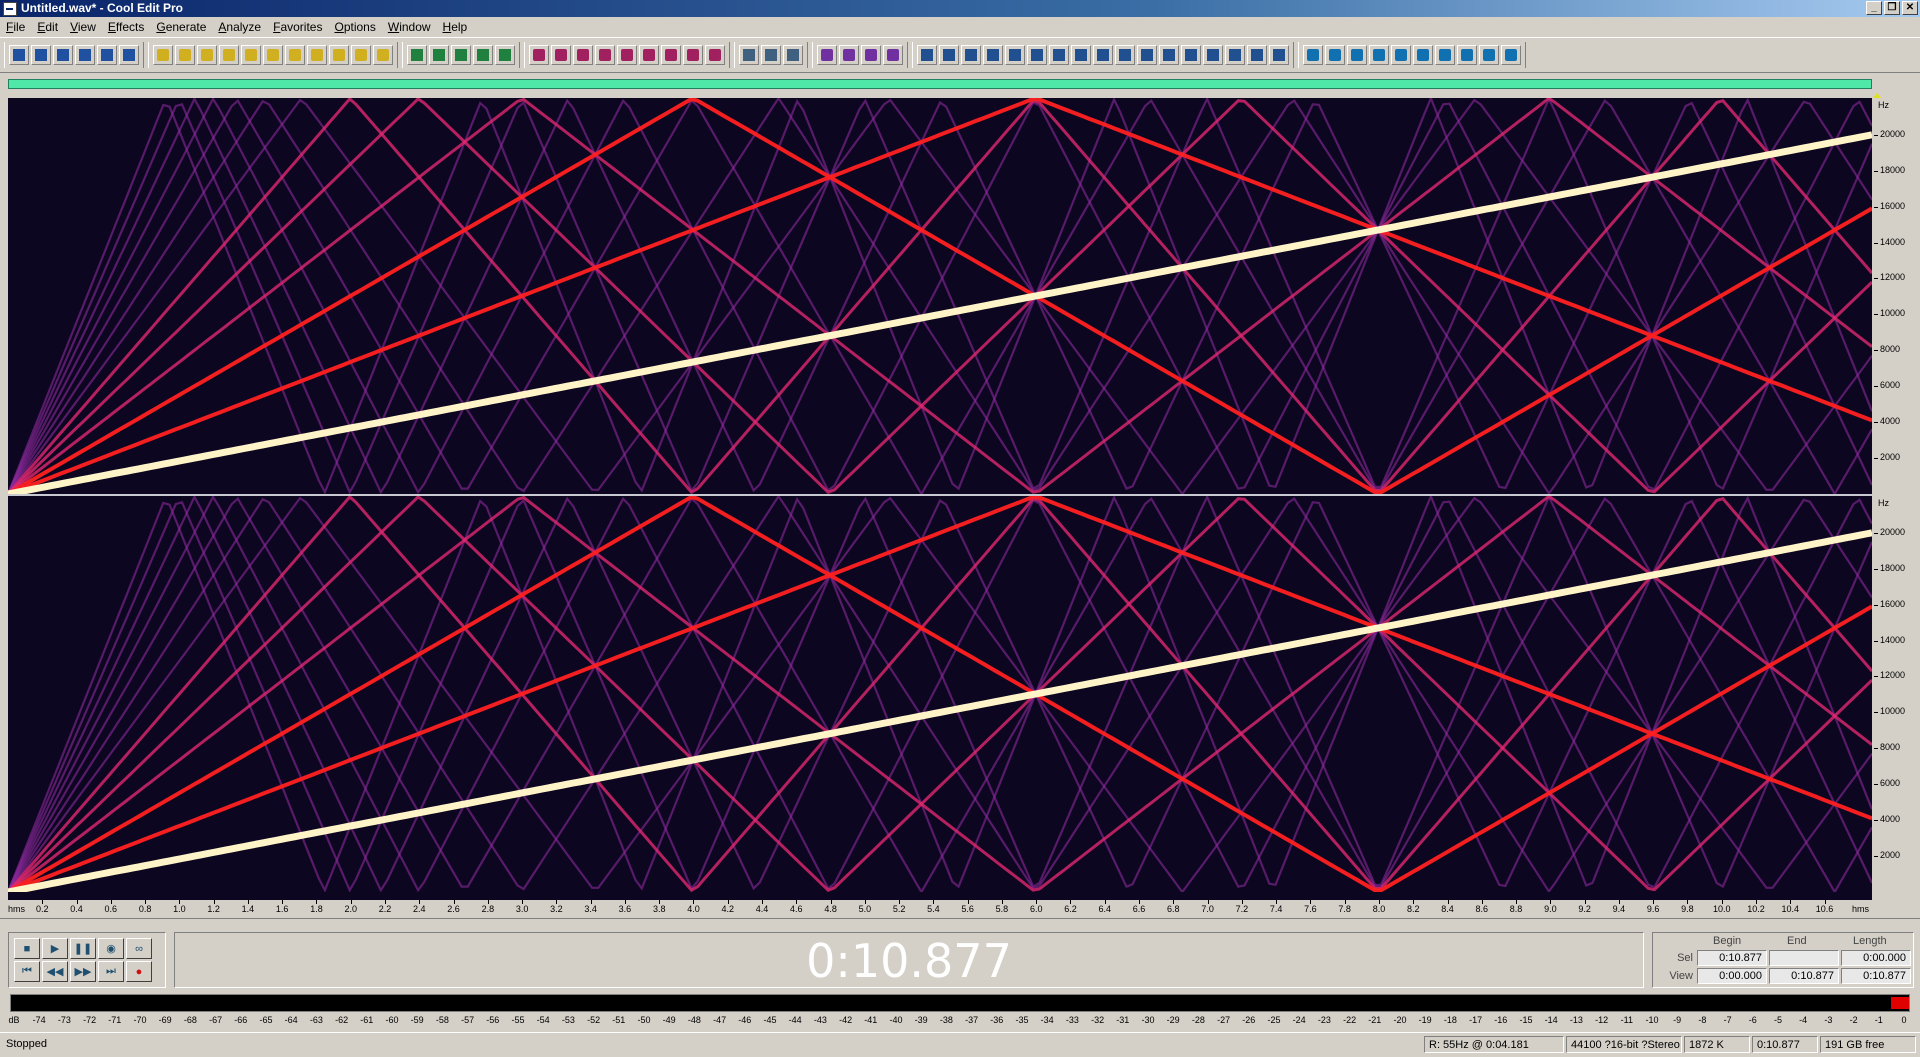 Image resolution: width=1920 pixels, height=1057 pixels. Describe the element at coordinates (1874, 8) in the screenshot. I see `minimize-button: _` at that location.